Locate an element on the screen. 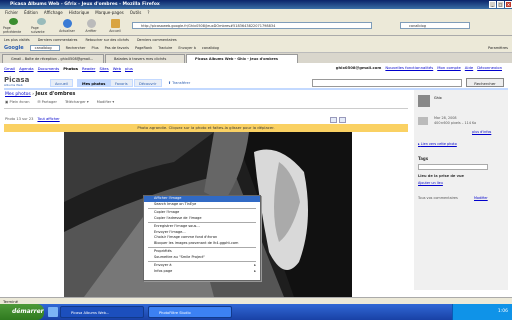  more-button: Plus is located at coordinates (95, 48).